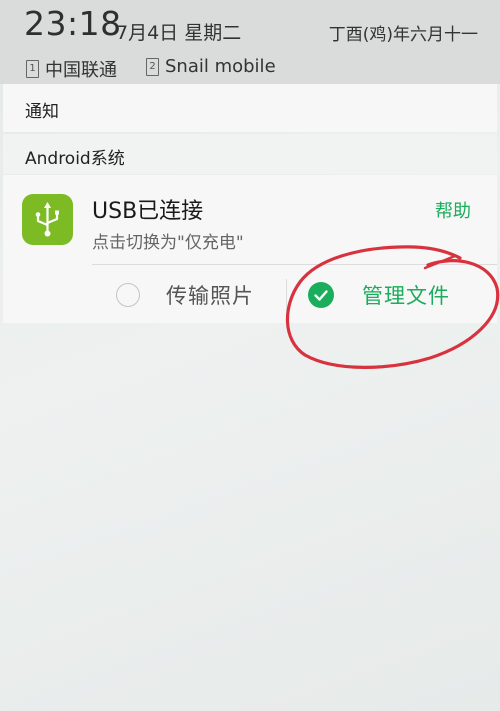 The width and height of the screenshot is (500, 711). Describe the element at coordinates (75, 159) in the screenshot. I see `notification-group-label: Android系统` at that location.